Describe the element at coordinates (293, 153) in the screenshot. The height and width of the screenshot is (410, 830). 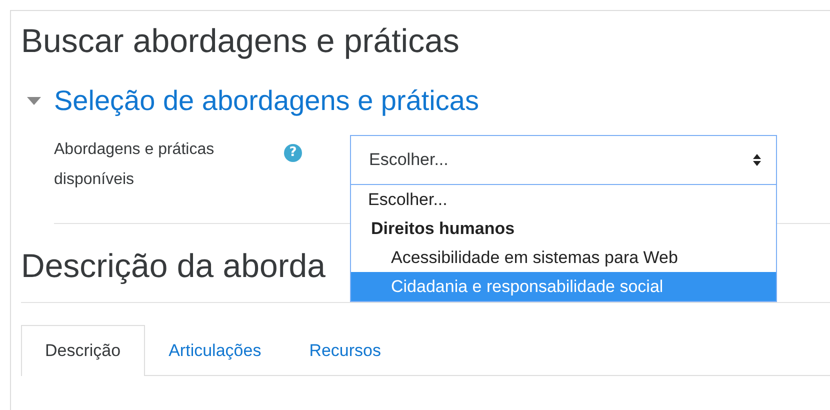
I see `help-icon: ?` at that location.